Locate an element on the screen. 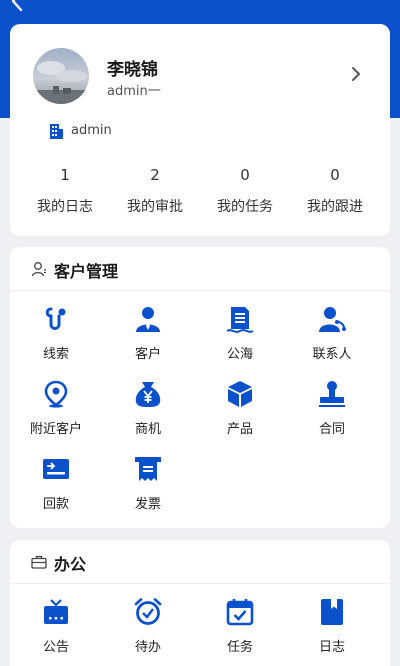  grid-item-products: 产品 is located at coordinates (240, 411).